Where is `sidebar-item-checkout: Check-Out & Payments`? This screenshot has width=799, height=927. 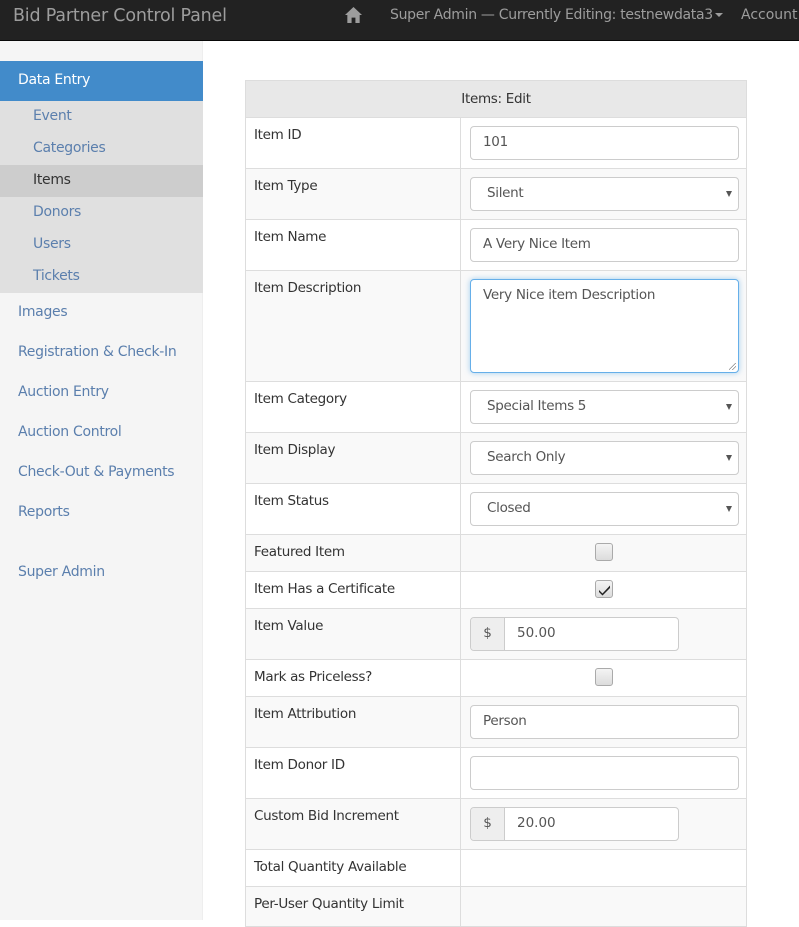 sidebar-item-checkout: Check-Out & Payments is located at coordinates (96, 472).